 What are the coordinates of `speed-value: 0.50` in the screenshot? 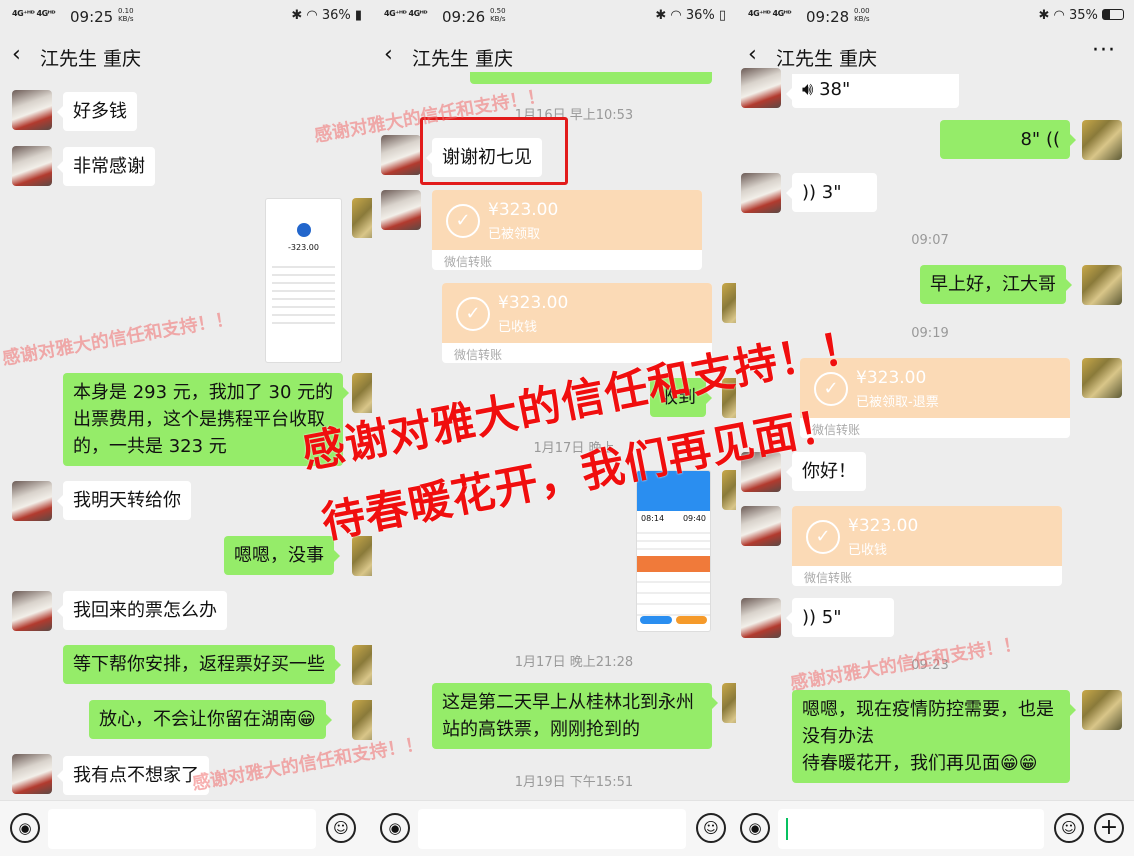 It's located at (498, 11).